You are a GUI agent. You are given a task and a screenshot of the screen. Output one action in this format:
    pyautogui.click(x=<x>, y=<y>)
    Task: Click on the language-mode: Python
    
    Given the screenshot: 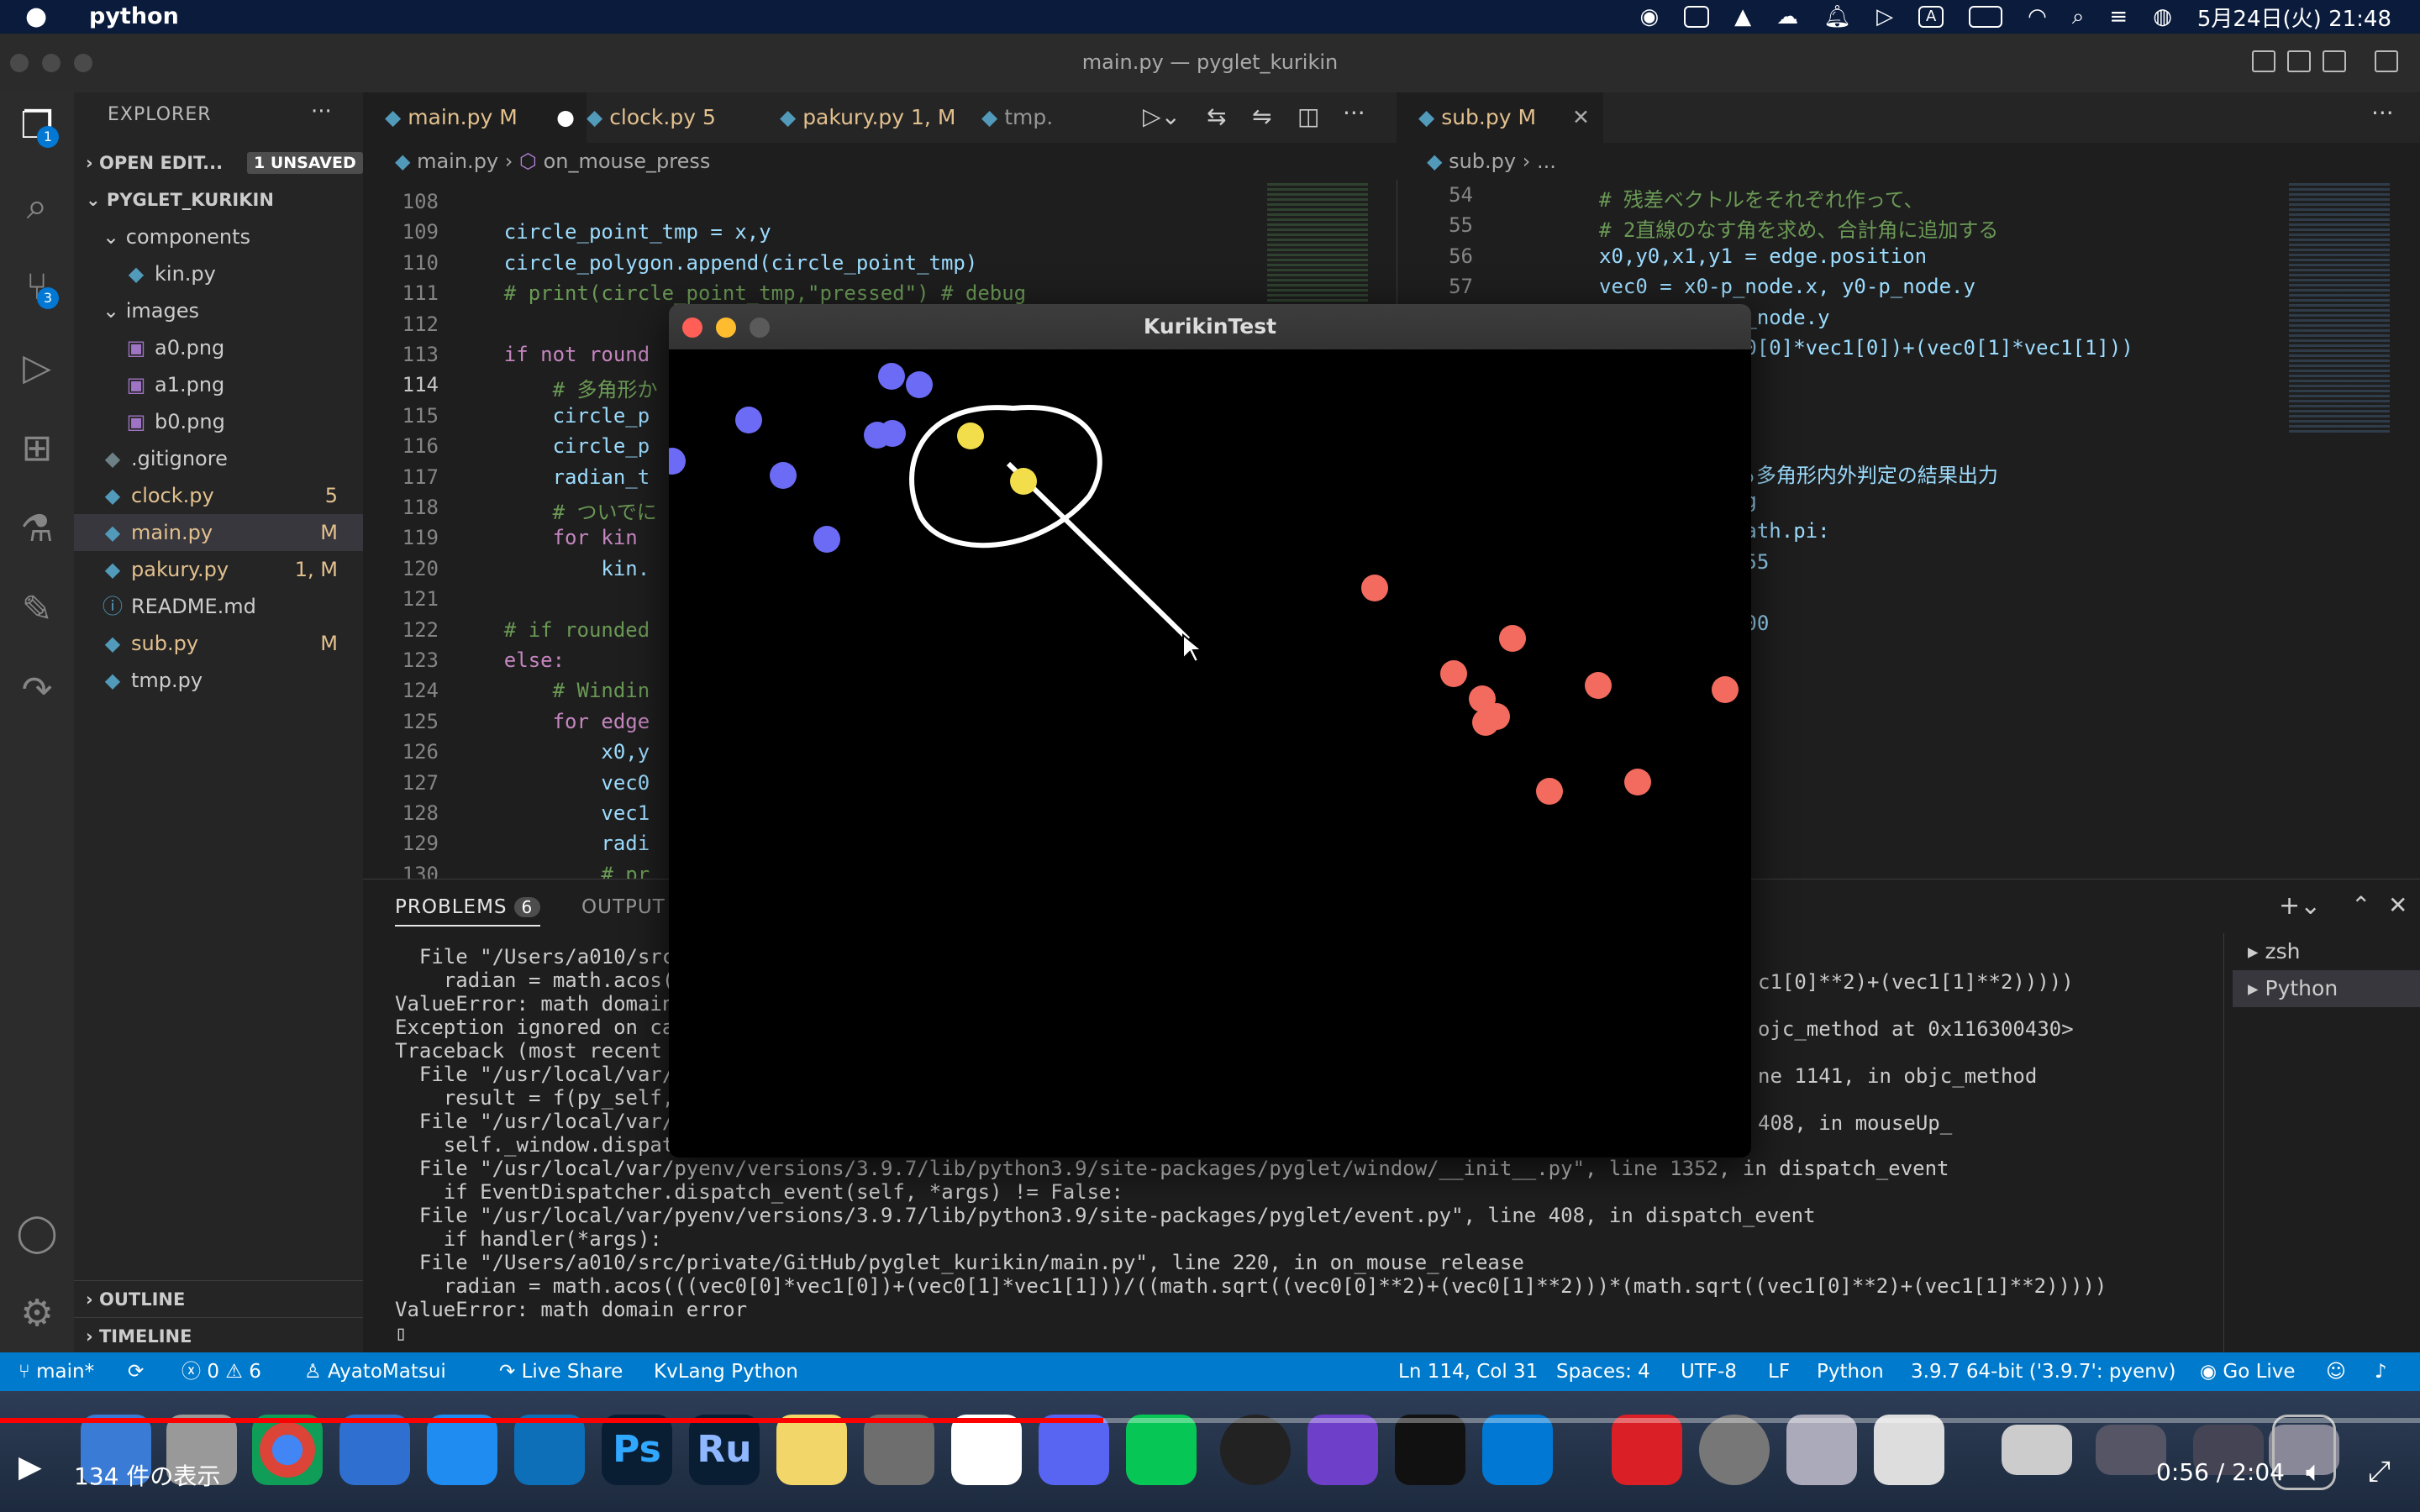 What is the action you would take?
    pyautogui.click(x=1851, y=1371)
    